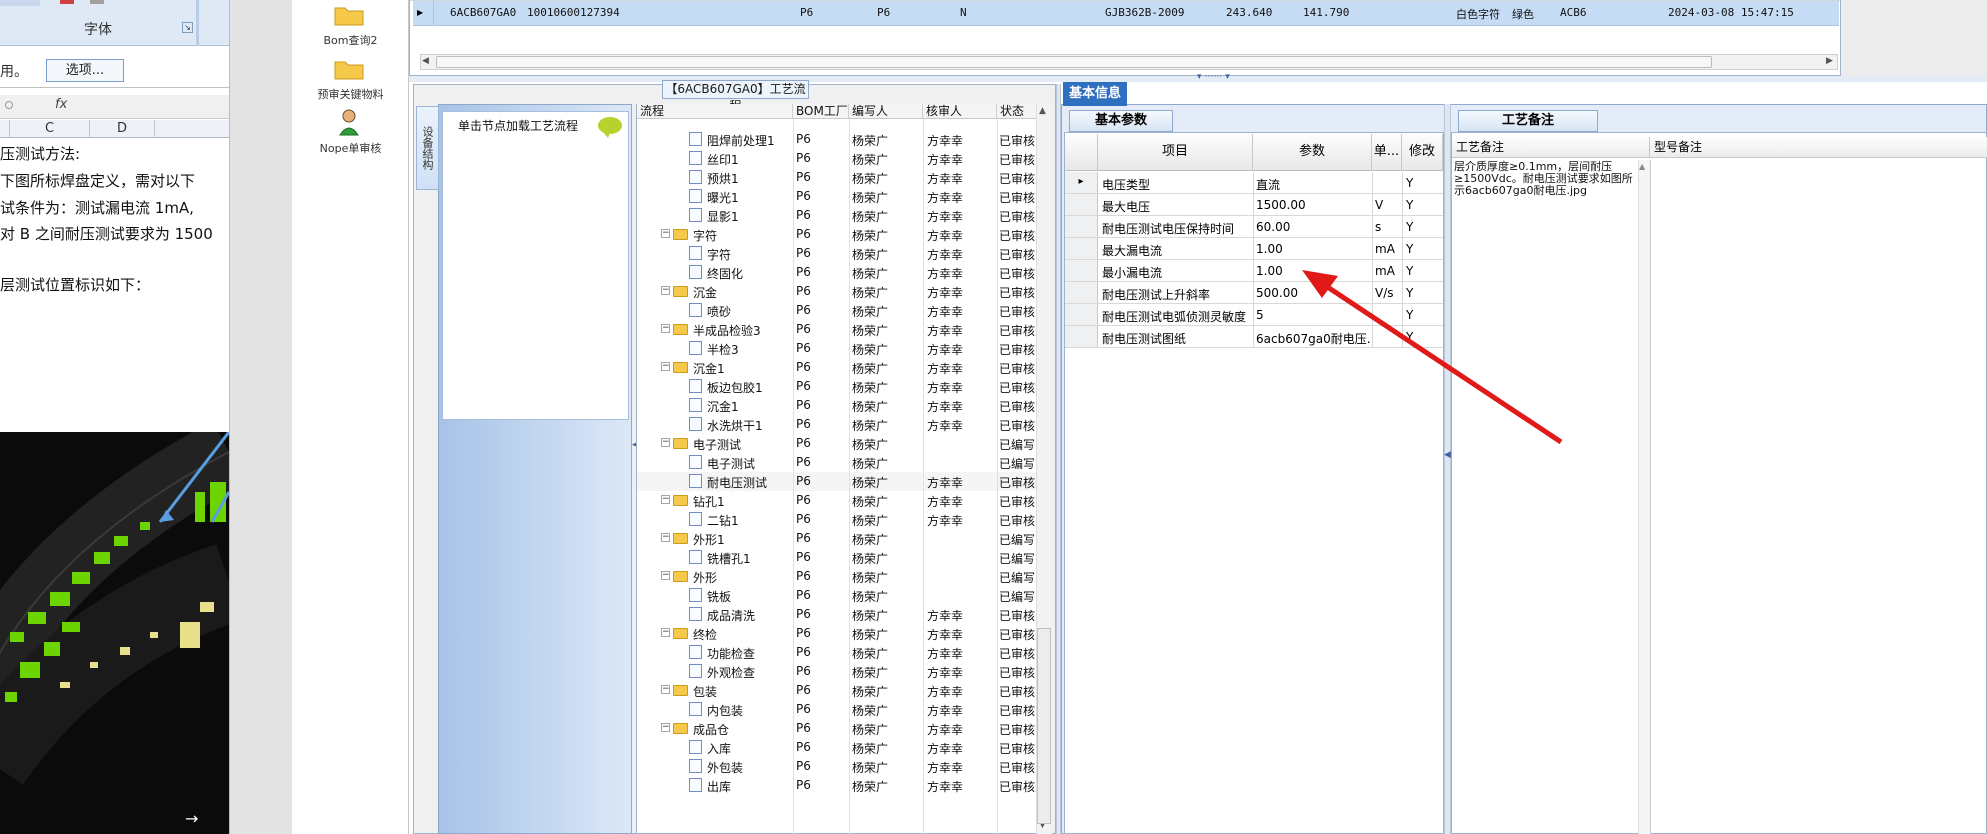  Describe the element at coordinates (427, 148) in the screenshot. I see `vertical-tab-structure: 设备结构` at that location.